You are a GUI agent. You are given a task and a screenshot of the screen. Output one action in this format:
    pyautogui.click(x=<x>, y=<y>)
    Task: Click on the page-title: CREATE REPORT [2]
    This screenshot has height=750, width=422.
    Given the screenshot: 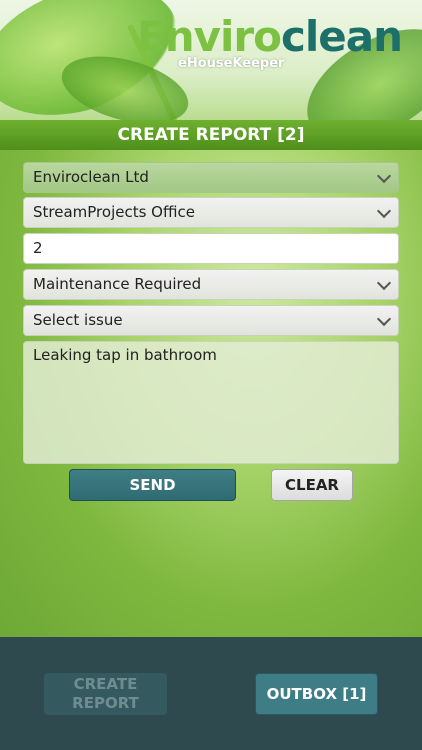 What is the action you would take?
    pyautogui.click(x=211, y=135)
    